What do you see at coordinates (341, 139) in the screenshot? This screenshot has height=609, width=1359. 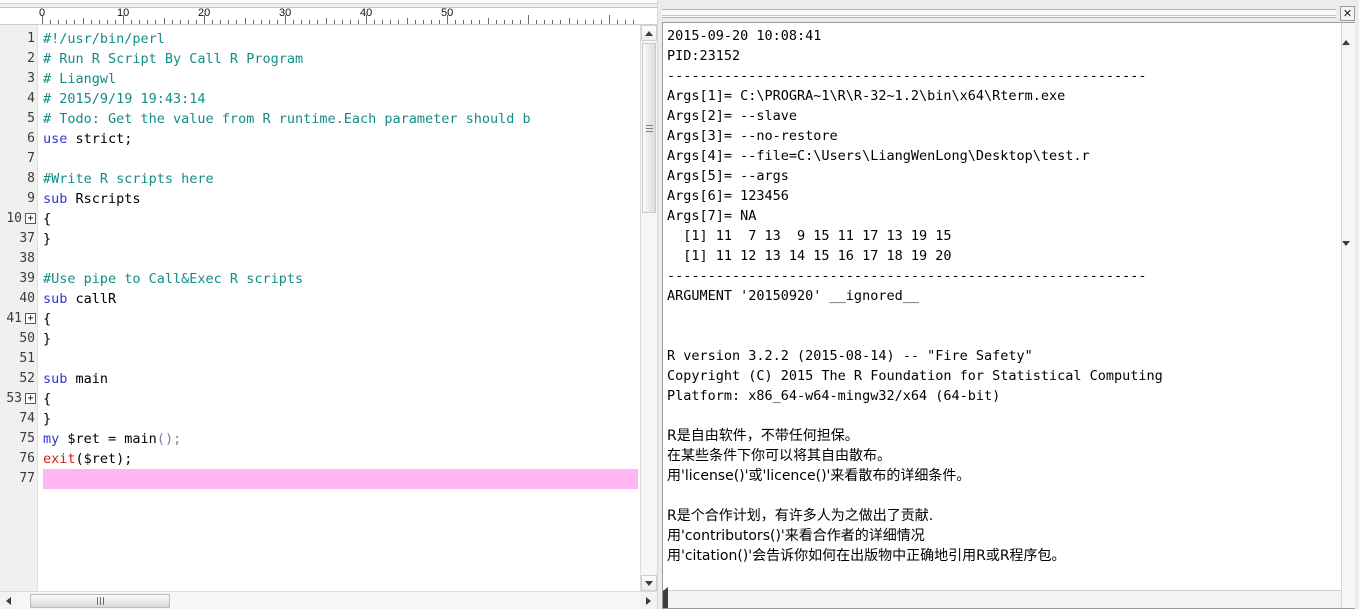 I see `code-line: use strict;` at bounding box center [341, 139].